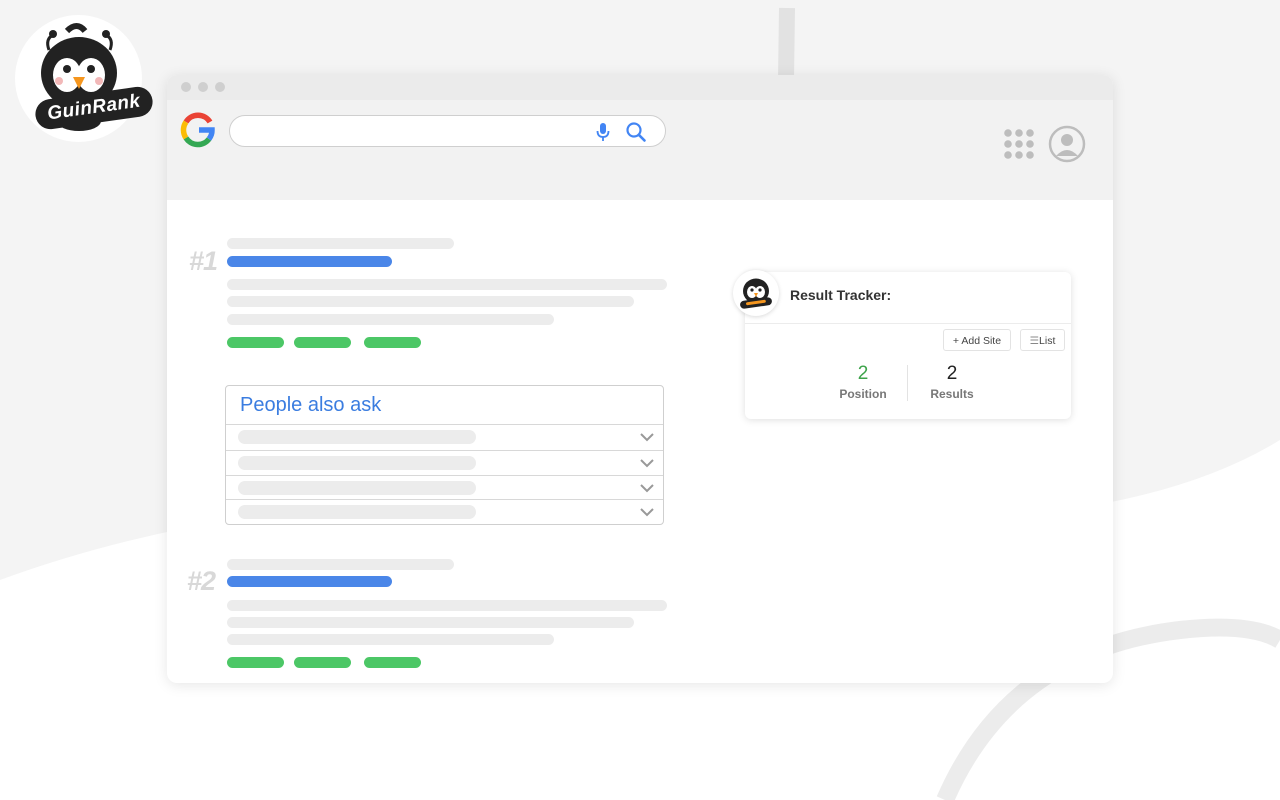  I want to click on penguin-icon, so click(756, 293).